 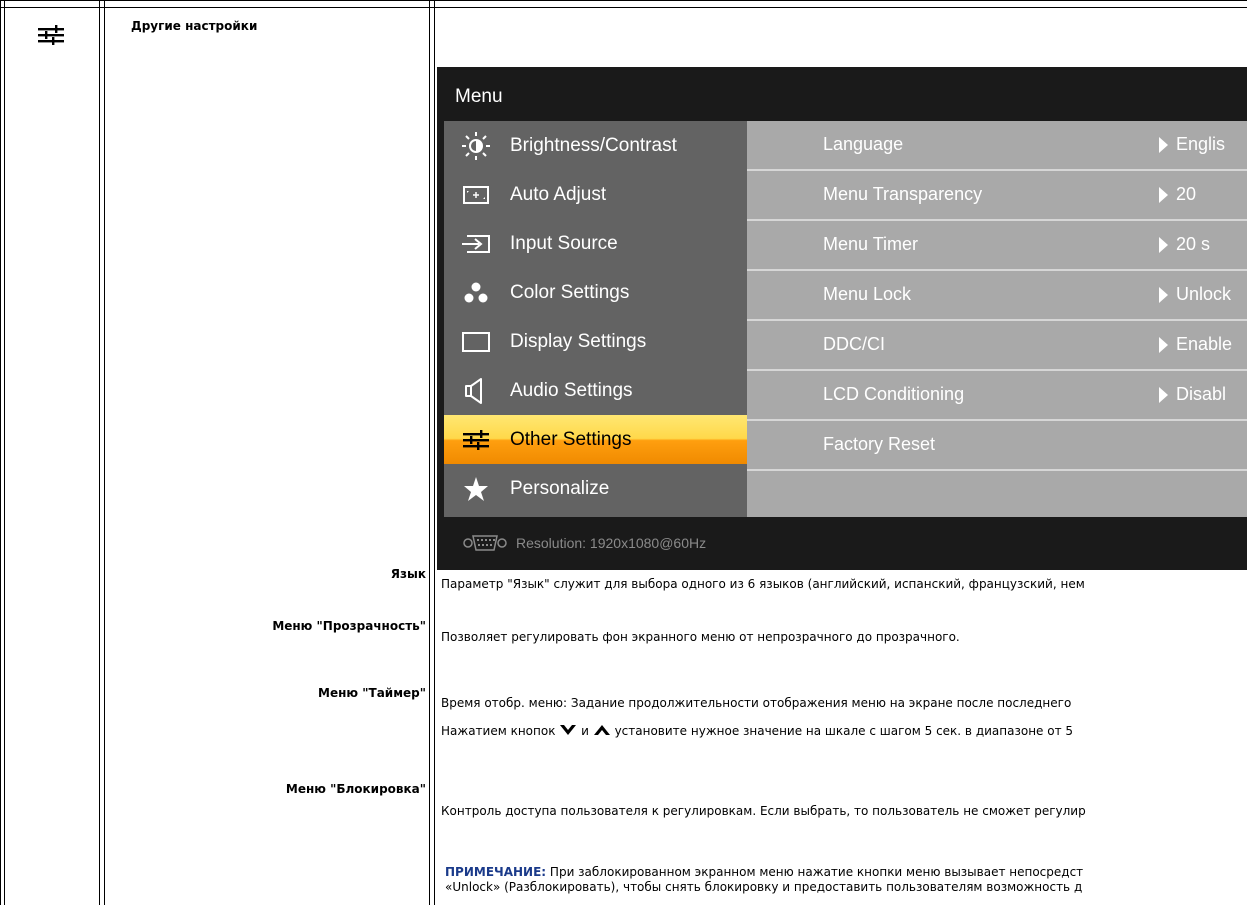 I want to click on menu-item-color-settings: Color Settings, so click(x=595, y=292).